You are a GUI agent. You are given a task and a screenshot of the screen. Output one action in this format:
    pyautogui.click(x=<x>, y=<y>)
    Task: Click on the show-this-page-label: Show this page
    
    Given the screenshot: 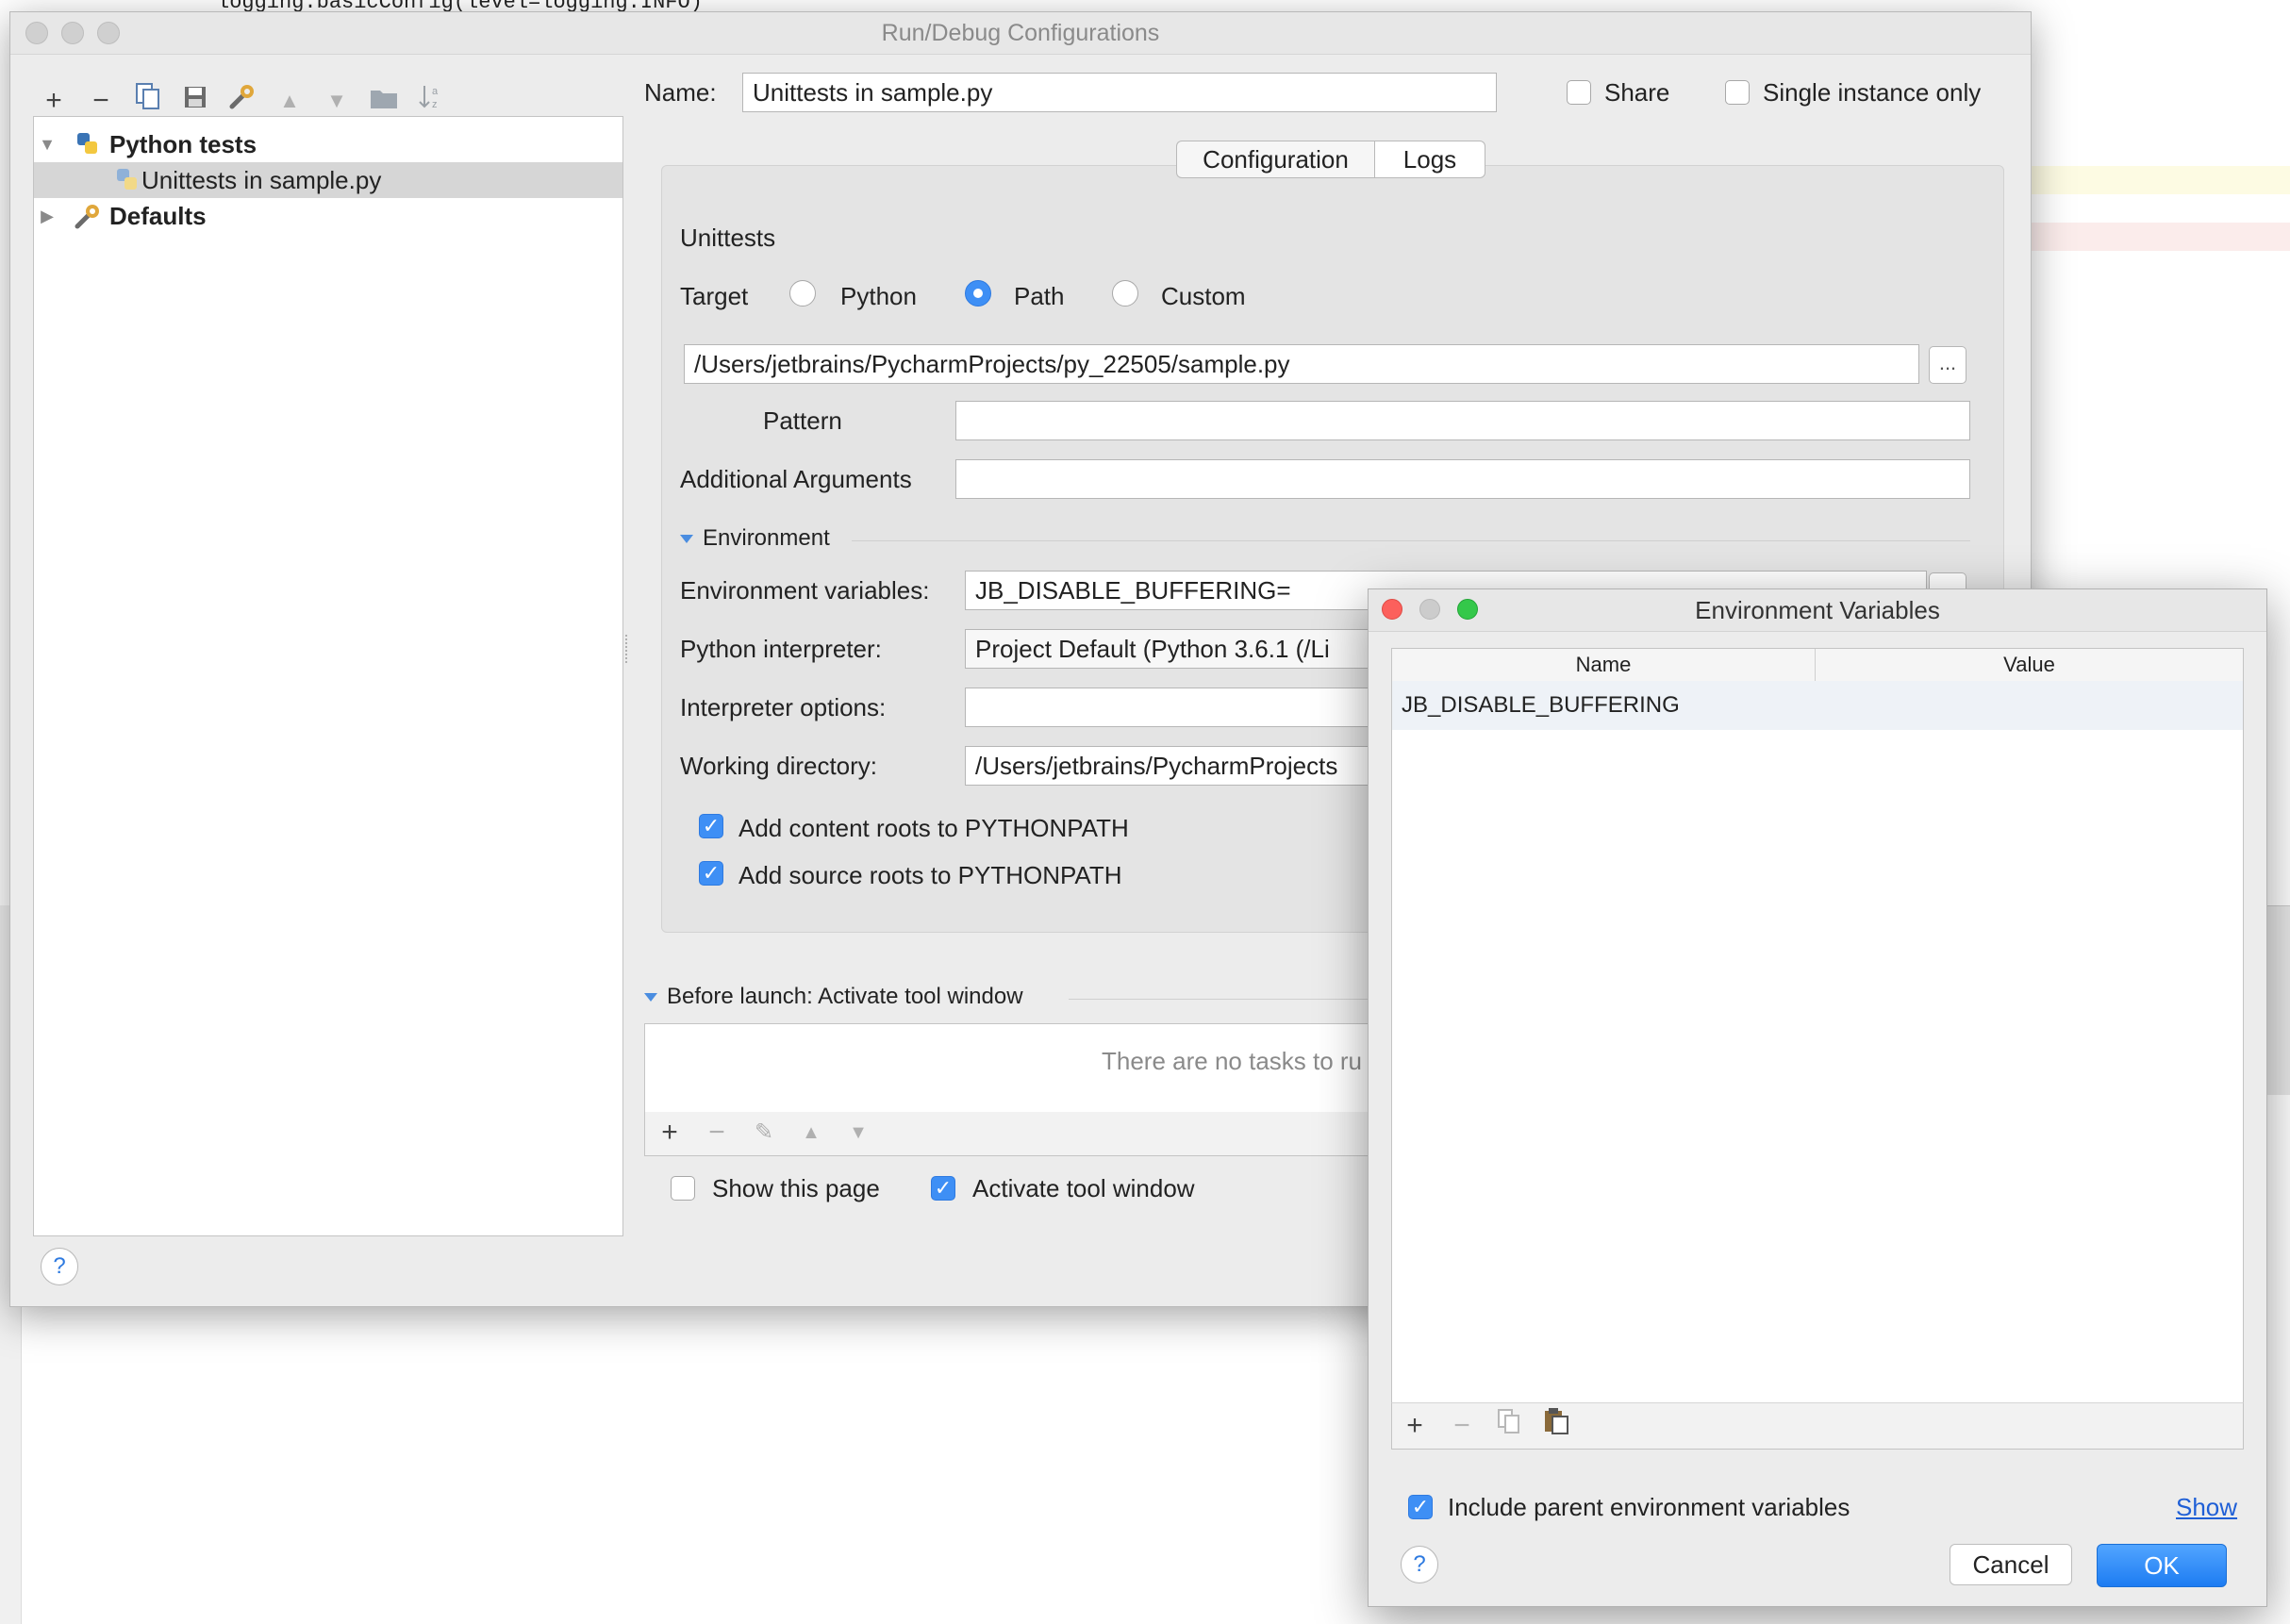 What is the action you would take?
    pyautogui.click(x=796, y=1188)
    